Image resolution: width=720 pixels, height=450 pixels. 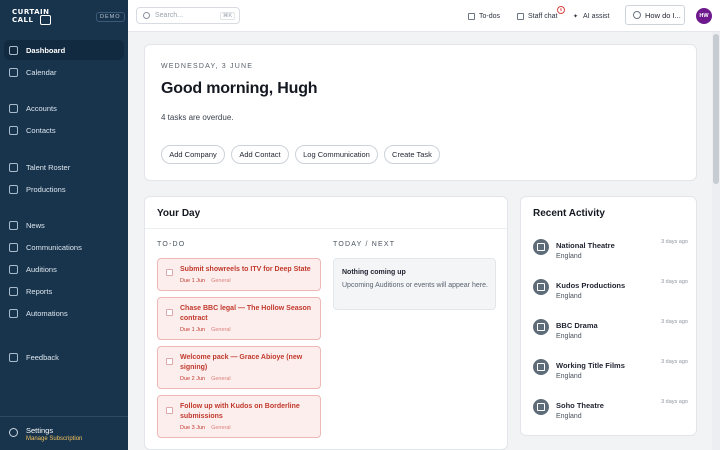 I want to click on task-meta: Due 3 Jun General, so click(x=205, y=428).